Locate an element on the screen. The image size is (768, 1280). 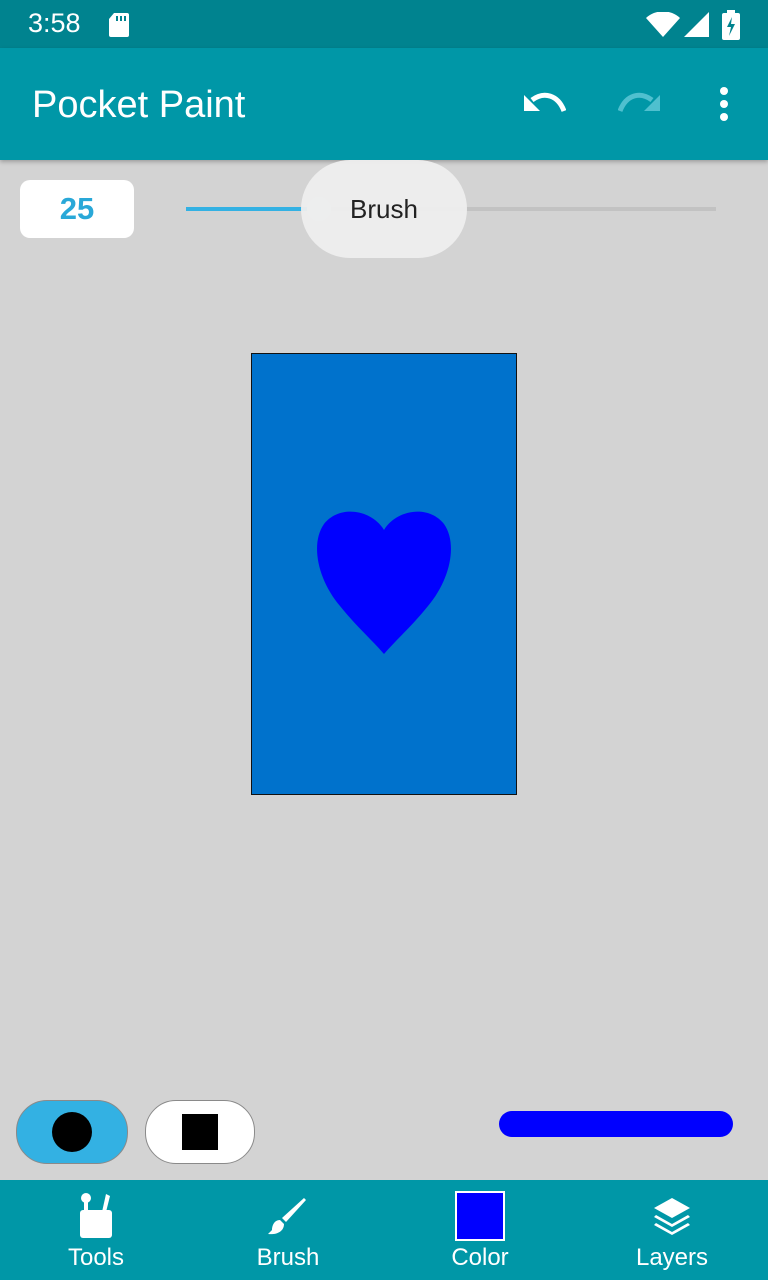
tool-tooltip-label: Brush is located at coordinates (384, 208).